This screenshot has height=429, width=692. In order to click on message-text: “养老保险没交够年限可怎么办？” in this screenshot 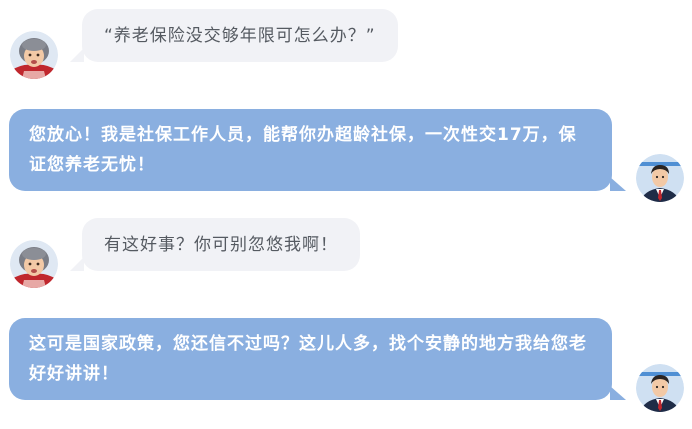, I will do `click(240, 36)`.